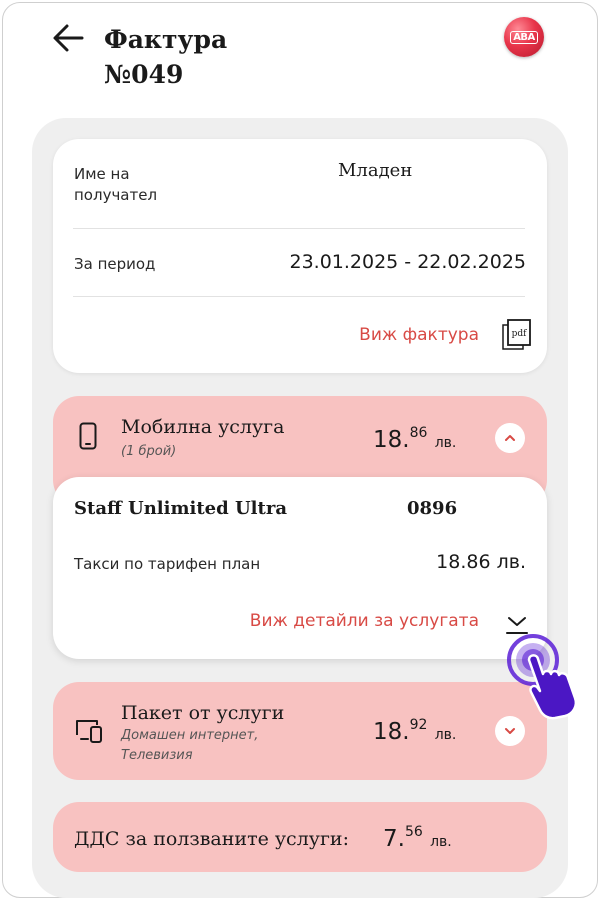 The height and width of the screenshot is (900, 600). Describe the element at coordinates (394, 839) in the screenshot. I see `amount-main: 7.` at that location.